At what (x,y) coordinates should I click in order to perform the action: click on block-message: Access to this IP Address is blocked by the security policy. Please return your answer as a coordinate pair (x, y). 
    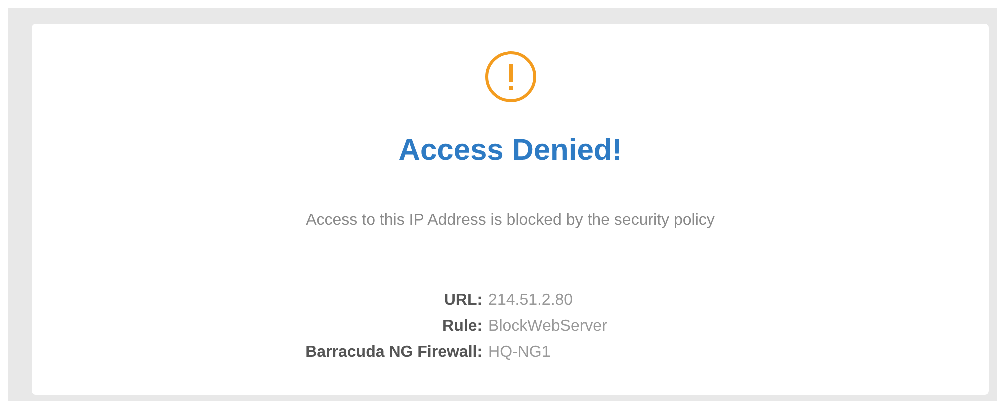
    Looking at the image, I should click on (510, 221).